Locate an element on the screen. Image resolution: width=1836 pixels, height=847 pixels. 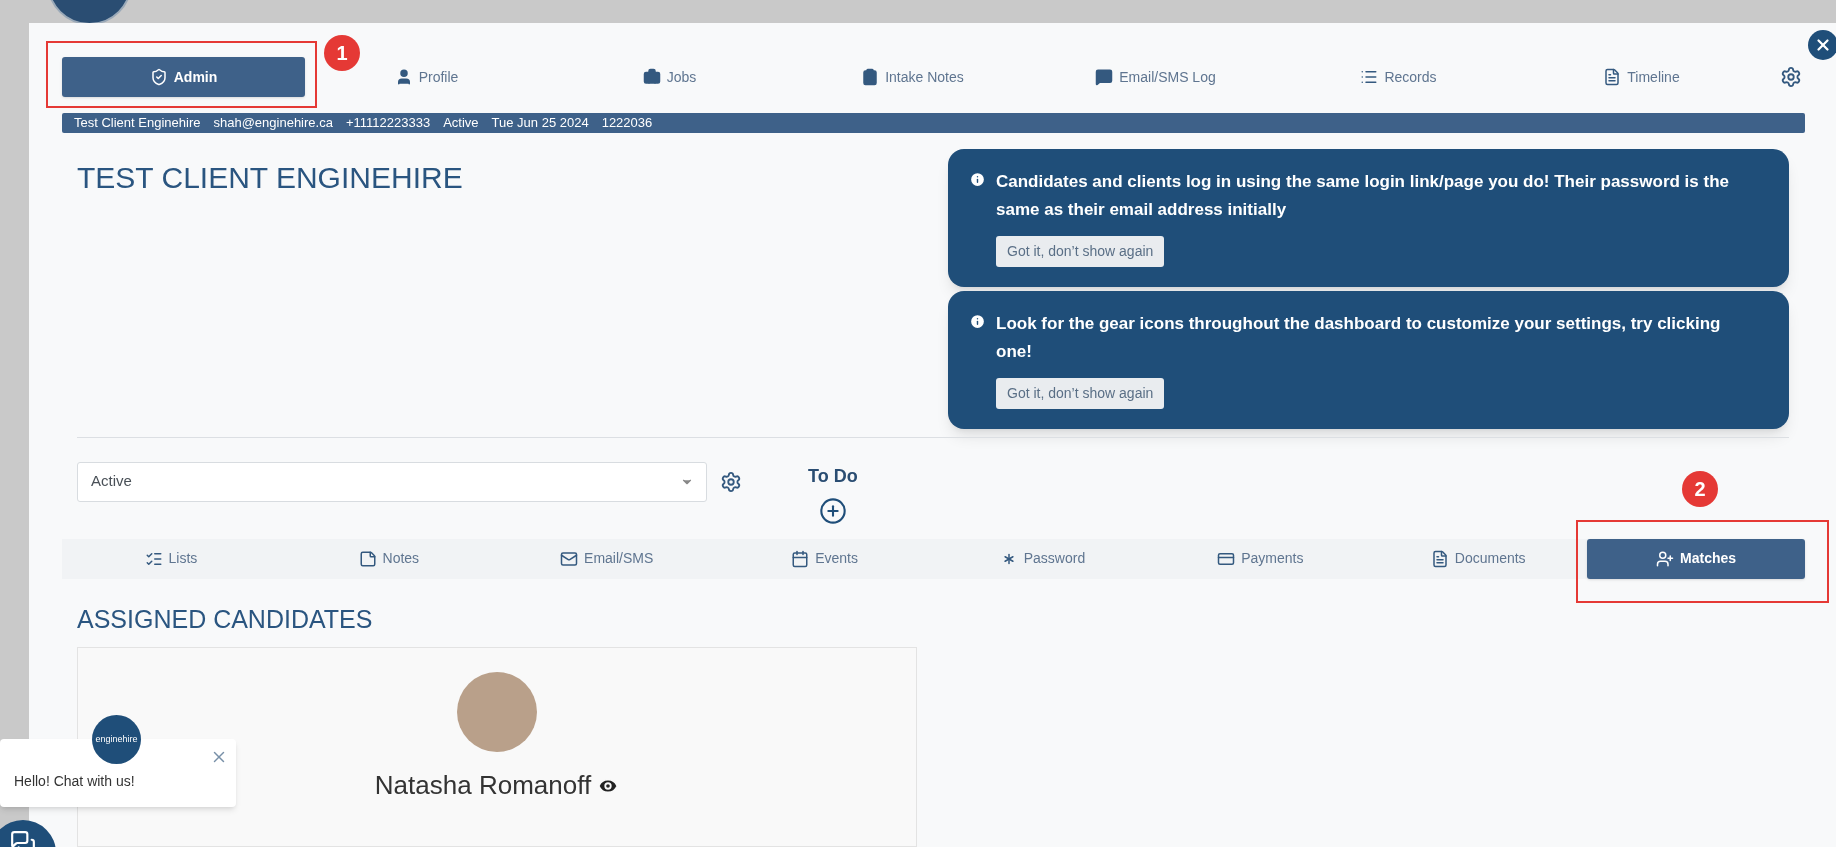
section-title: ASSIGNED CANDIDATES is located at coordinates (225, 619).